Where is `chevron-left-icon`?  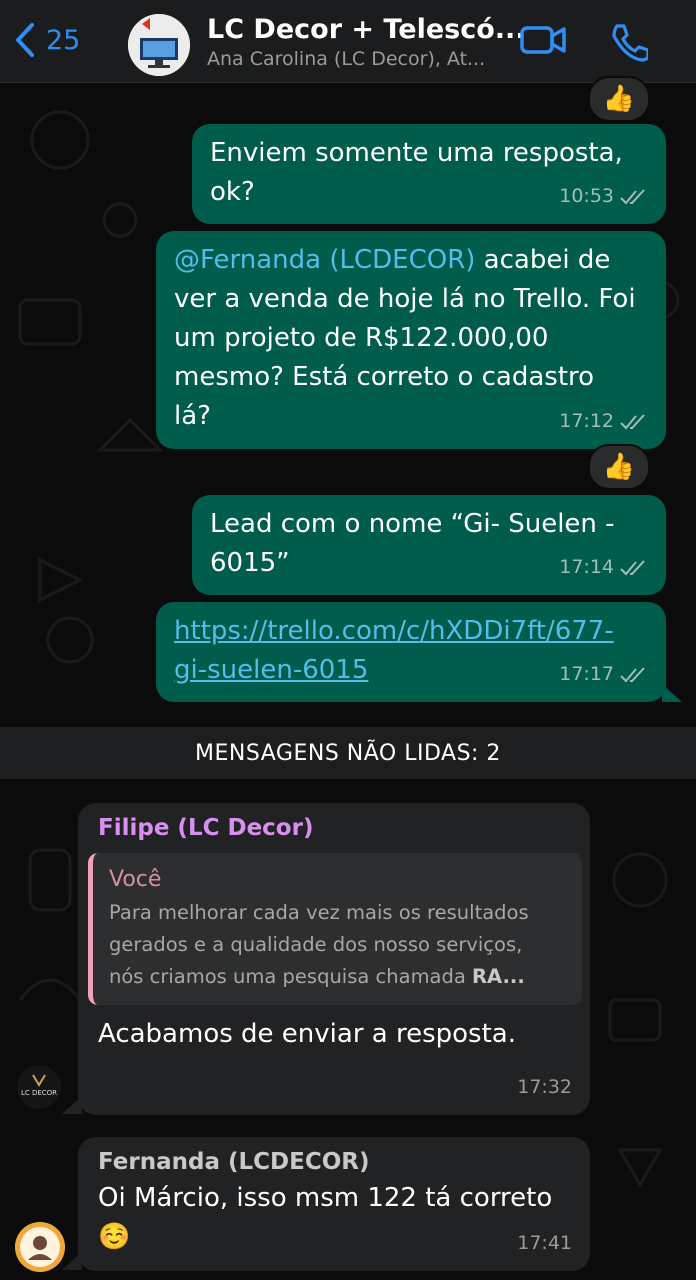
chevron-left-icon is located at coordinates (25, 40).